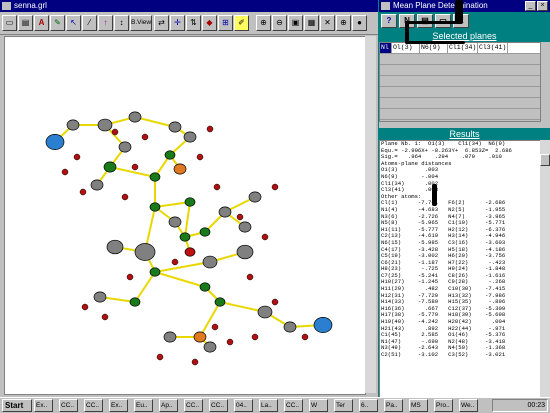 This screenshot has height=413, width=550. Describe the element at coordinates (143, 405) in the screenshot. I see `taskbar-button: Eu..` at that location.